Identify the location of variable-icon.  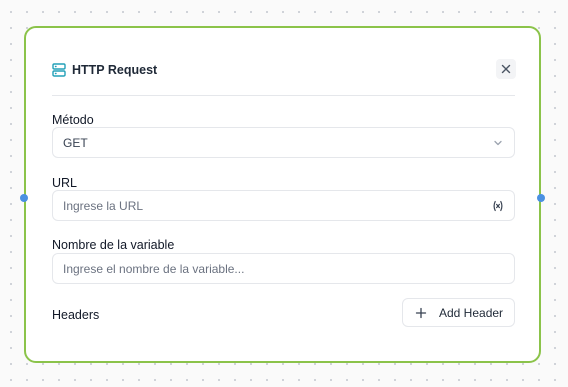
(498, 206).